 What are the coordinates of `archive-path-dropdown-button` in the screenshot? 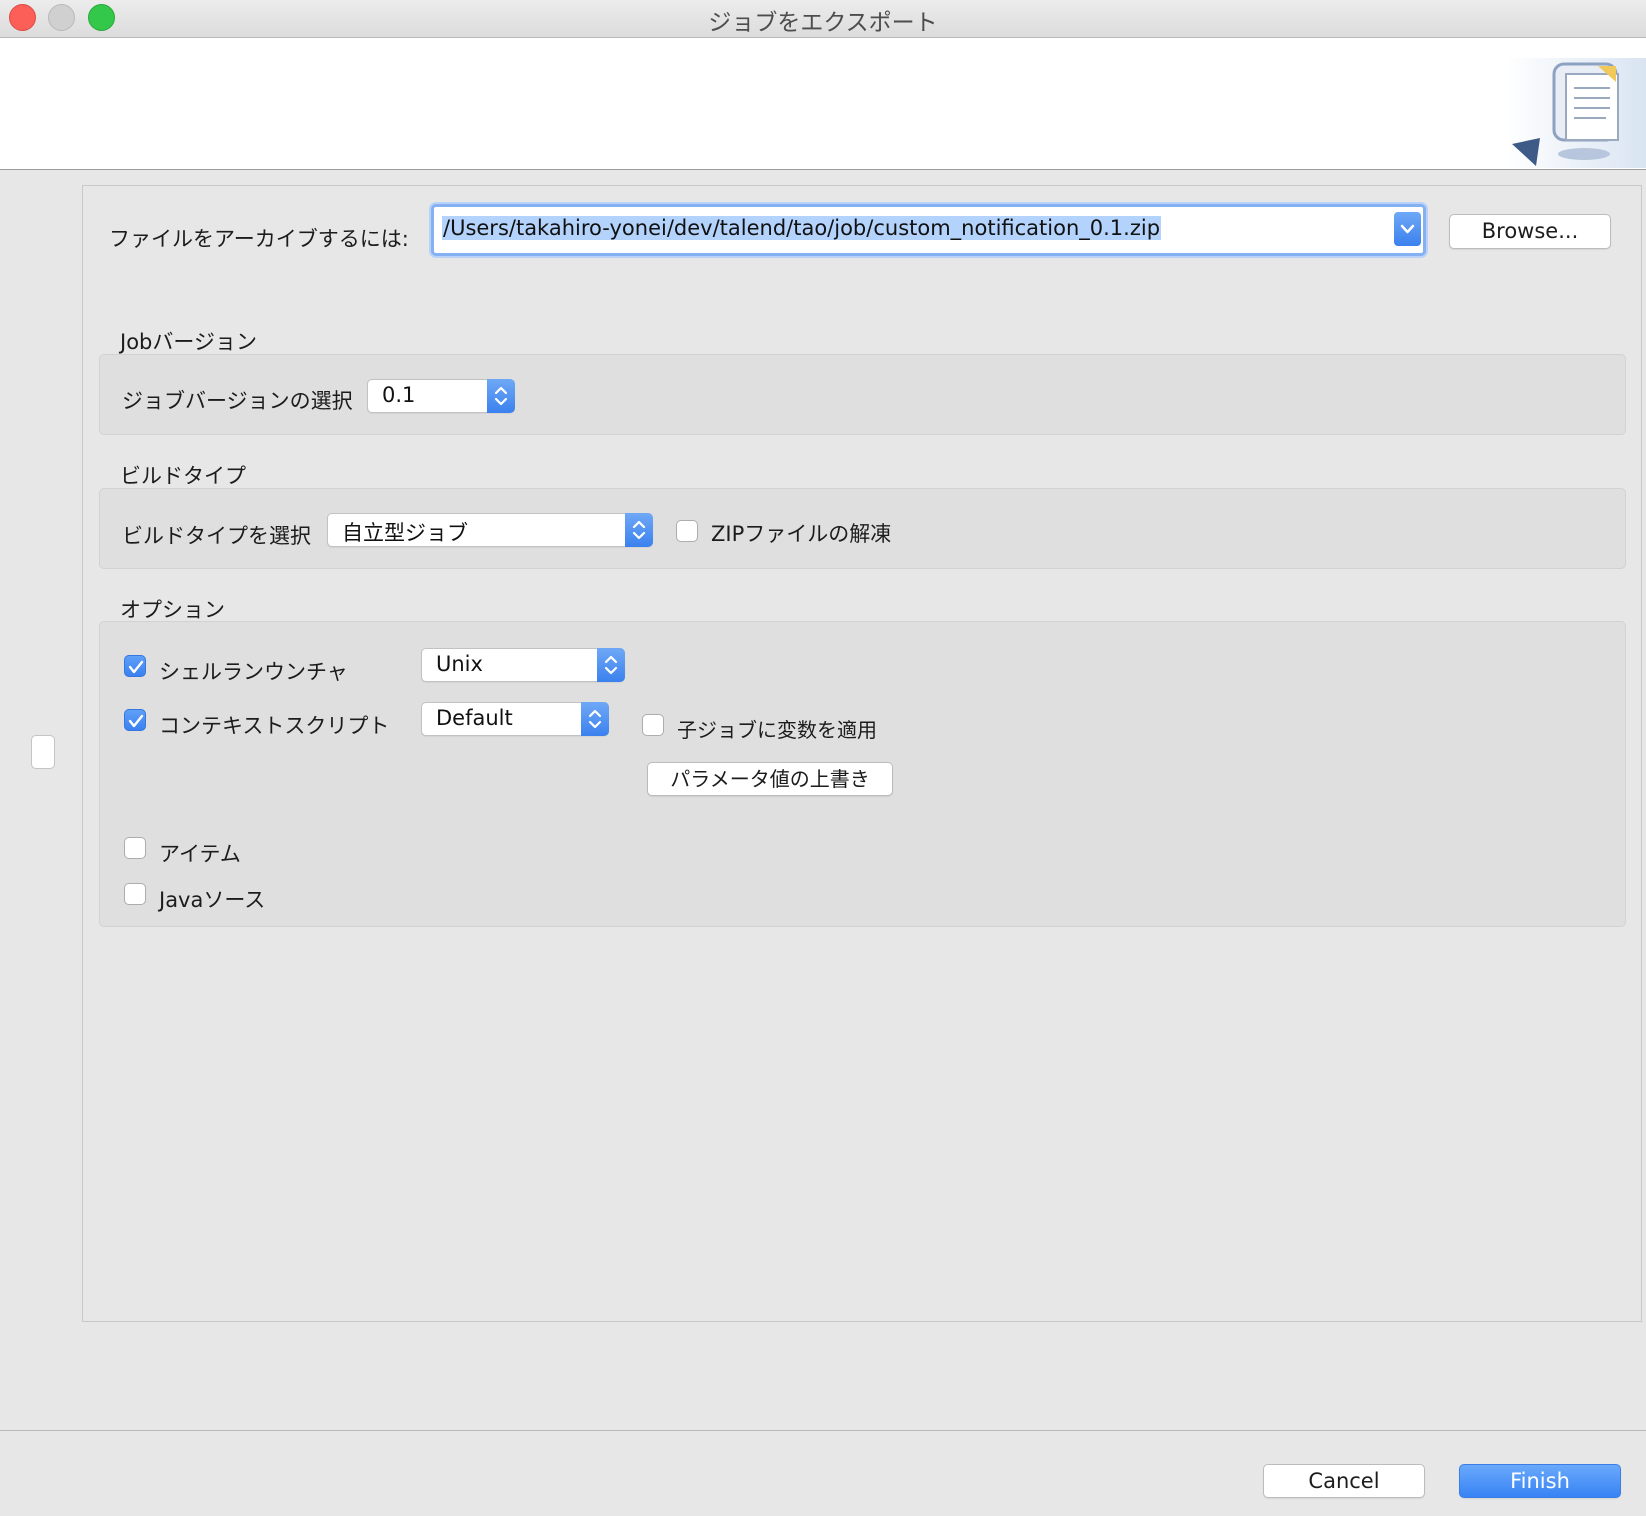 It's located at (1407, 229).